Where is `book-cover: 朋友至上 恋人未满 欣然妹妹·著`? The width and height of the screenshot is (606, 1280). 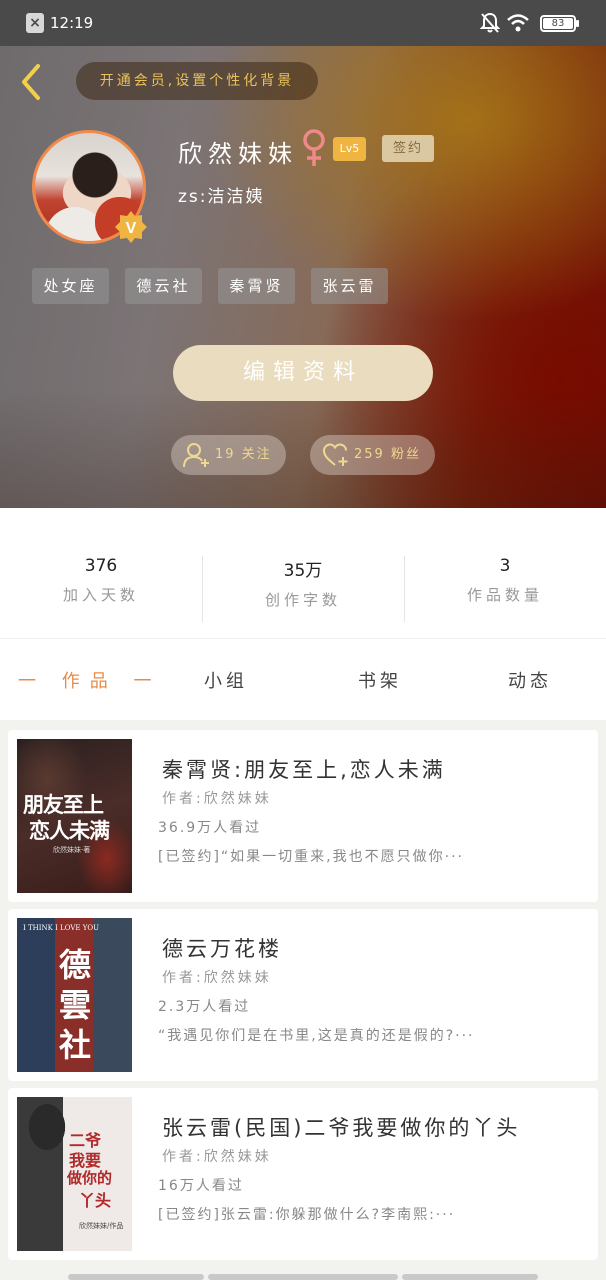
book-cover: 朋友至上 恋人未满 欣然妹妹·著 is located at coordinates (74, 816).